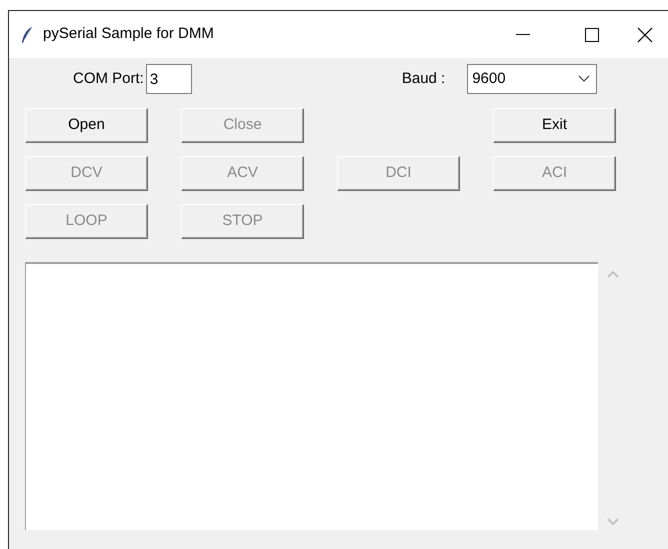 The height and width of the screenshot is (549, 668). Describe the element at coordinates (108, 78) in the screenshot. I see `com-port-label: COM Port:` at that location.